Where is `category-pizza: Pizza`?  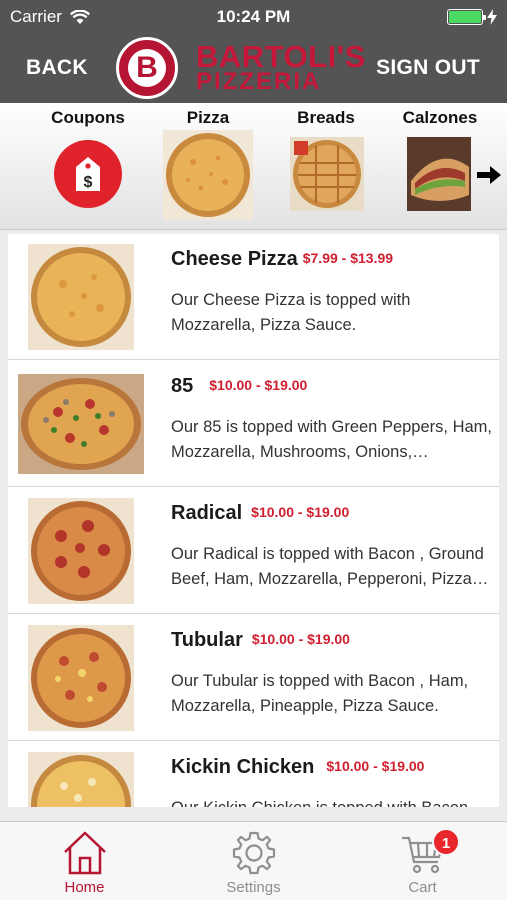
category-pizza: Pizza is located at coordinates (208, 166).